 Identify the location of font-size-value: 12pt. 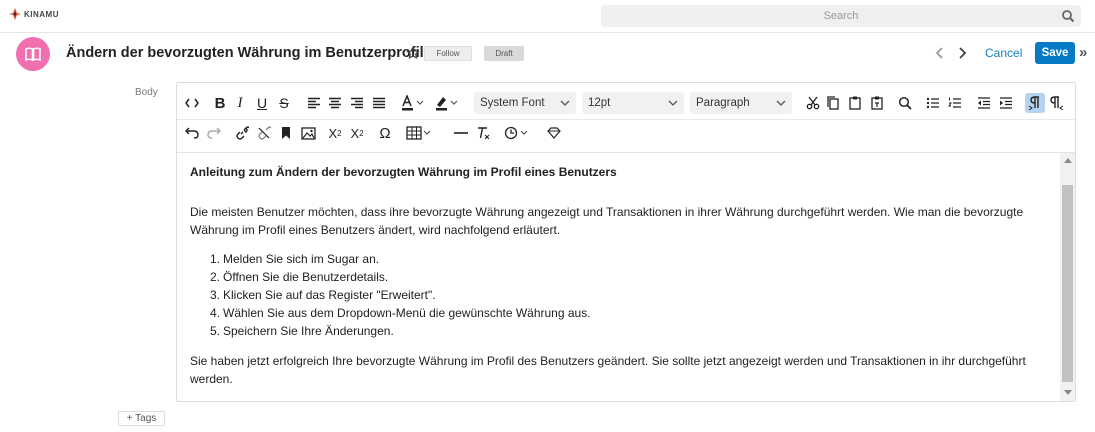
(599, 103).